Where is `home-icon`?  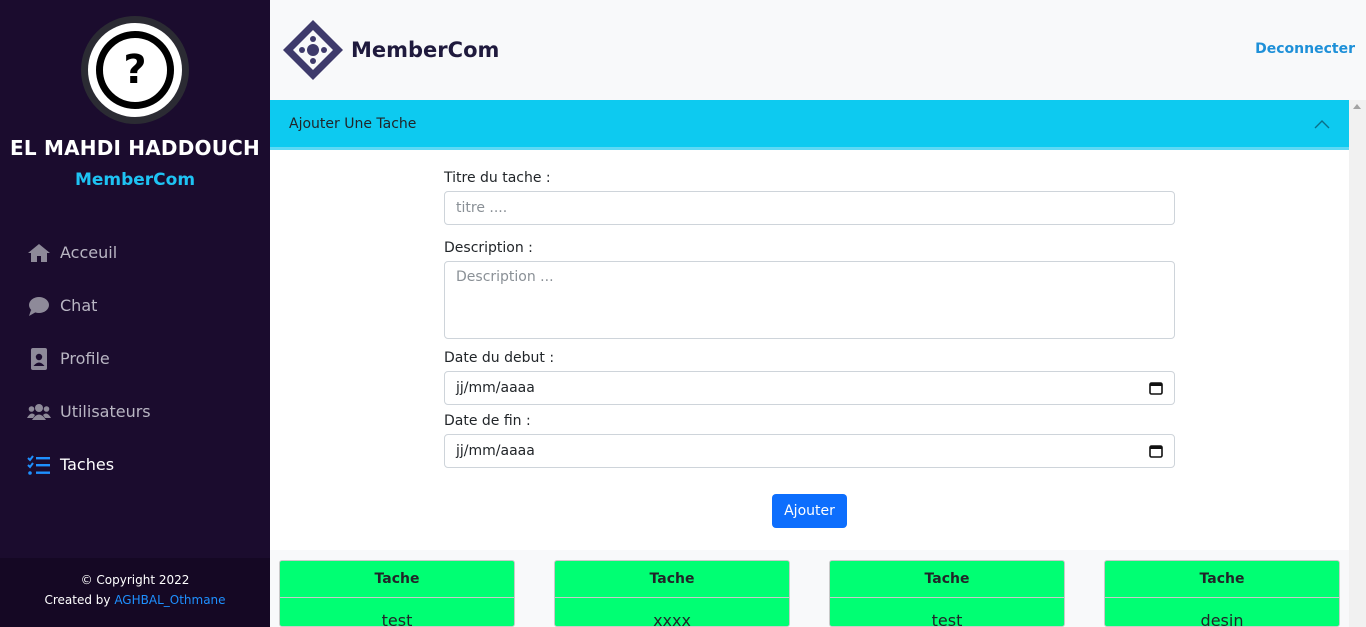
home-icon is located at coordinates (39, 253).